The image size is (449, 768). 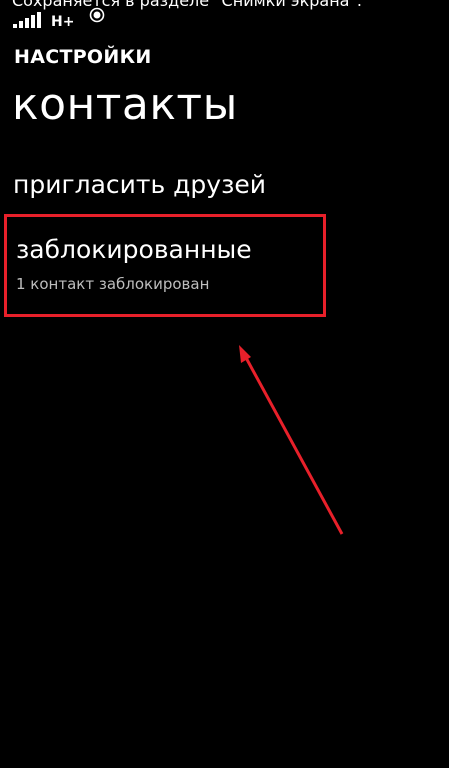 What do you see at coordinates (83, 57) in the screenshot?
I see `app-title: НАСТРОЙКИ` at bounding box center [83, 57].